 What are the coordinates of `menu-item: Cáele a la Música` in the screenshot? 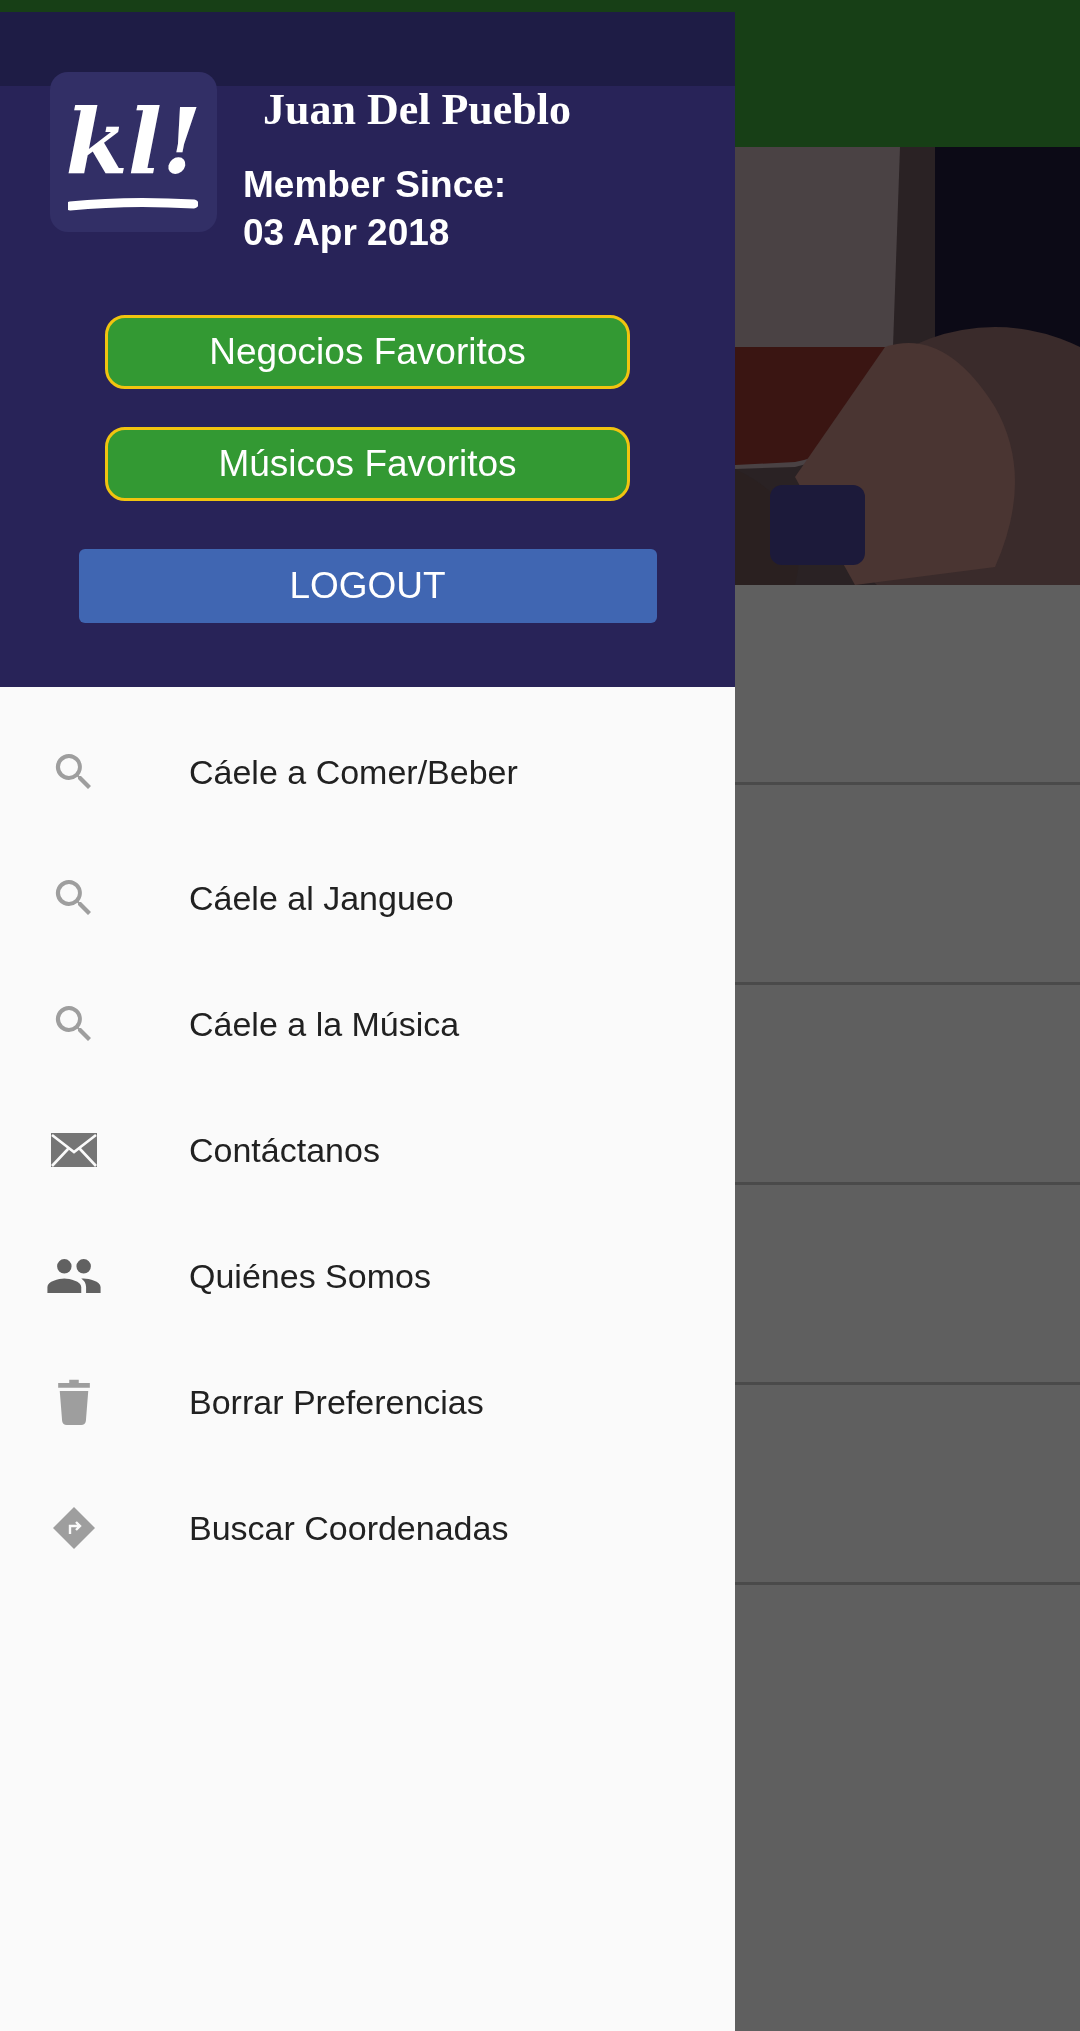 It's located at (367, 1024).